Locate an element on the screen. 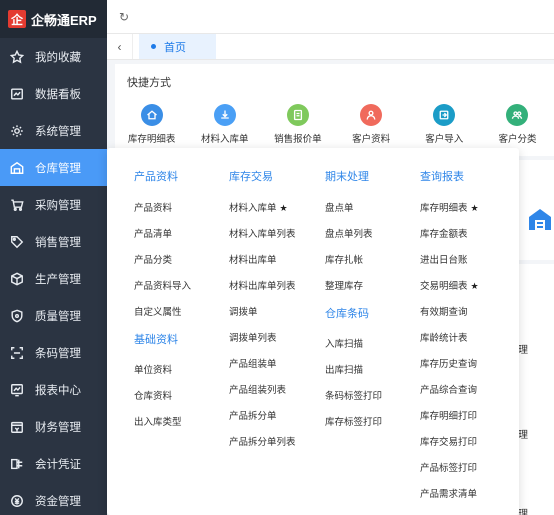 The image size is (554, 515). box-icon is located at coordinates (17, 279).